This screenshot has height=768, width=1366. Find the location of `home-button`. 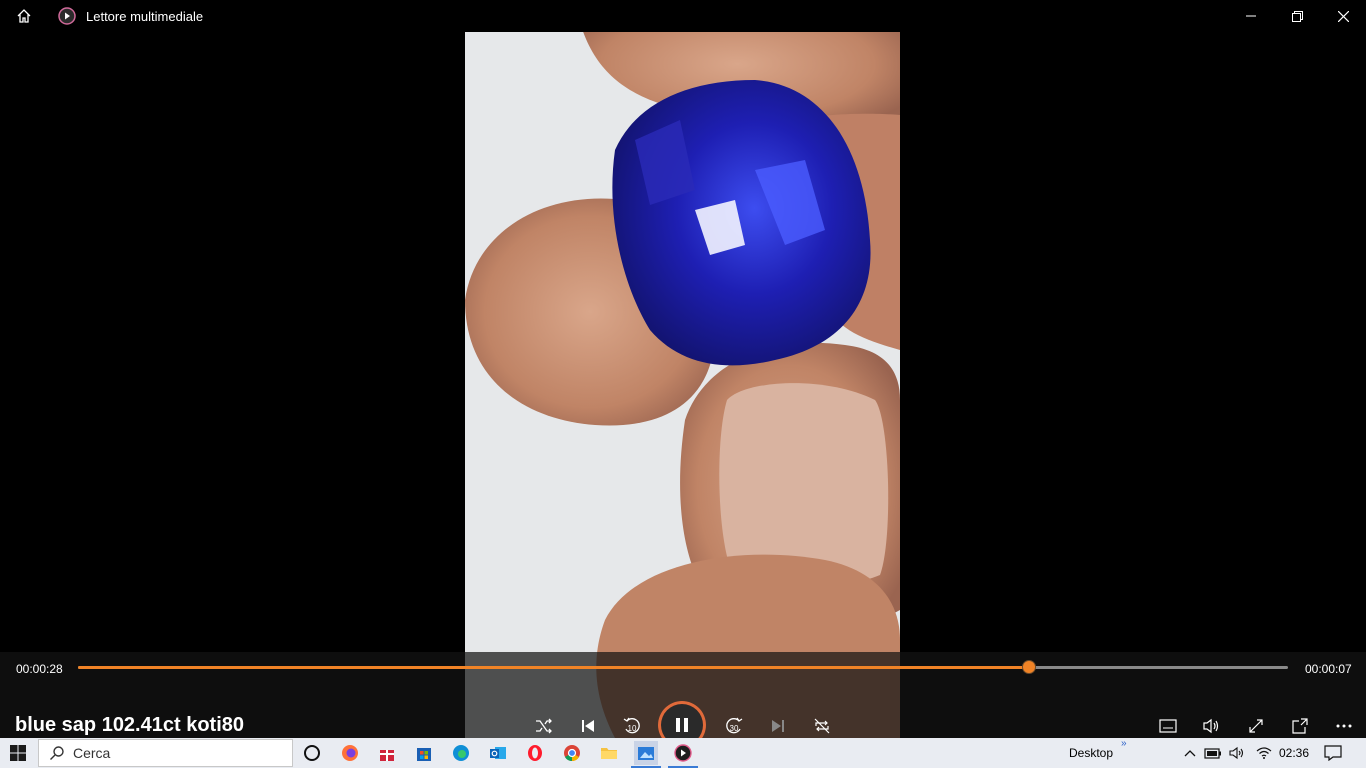

home-button is located at coordinates (24, 16).